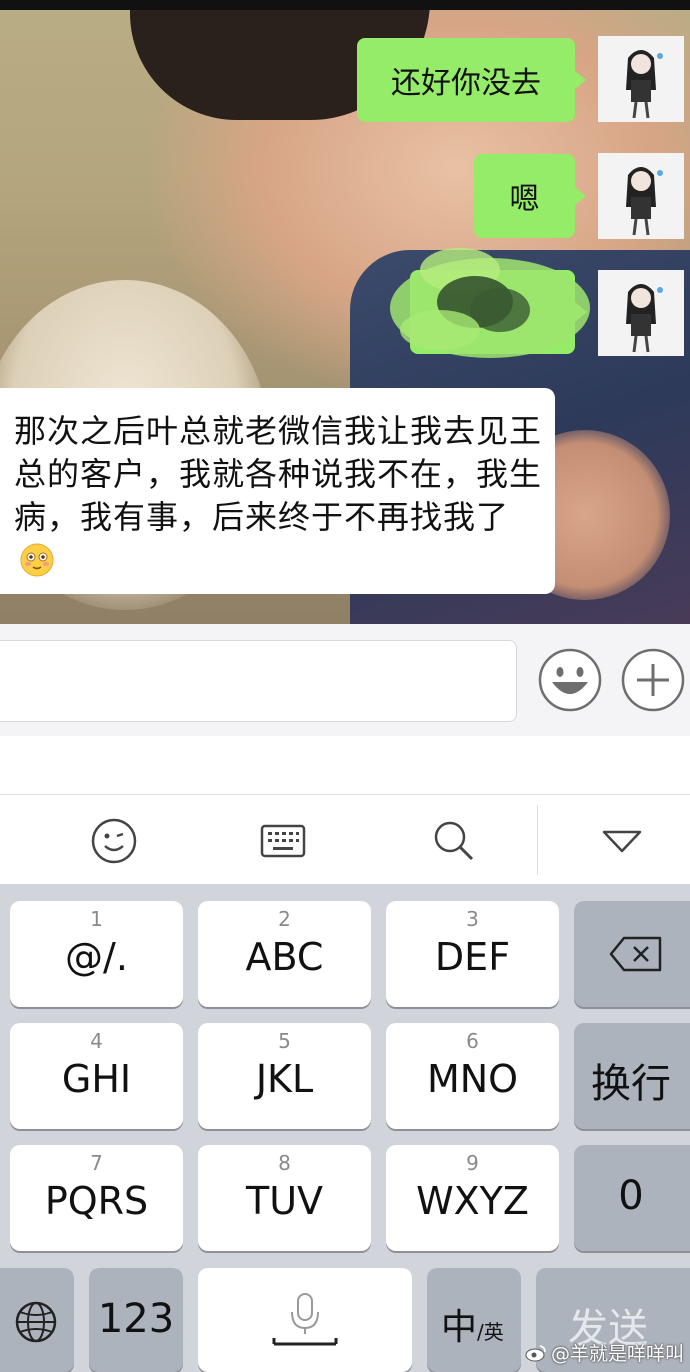 The height and width of the screenshot is (1372, 690). I want to click on plus-icon, so click(653, 680).